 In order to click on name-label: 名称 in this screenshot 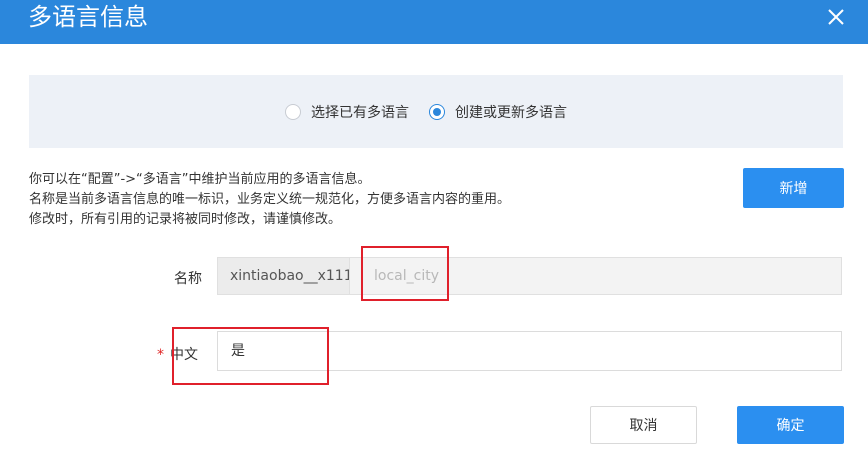, I will do `click(188, 279)`.